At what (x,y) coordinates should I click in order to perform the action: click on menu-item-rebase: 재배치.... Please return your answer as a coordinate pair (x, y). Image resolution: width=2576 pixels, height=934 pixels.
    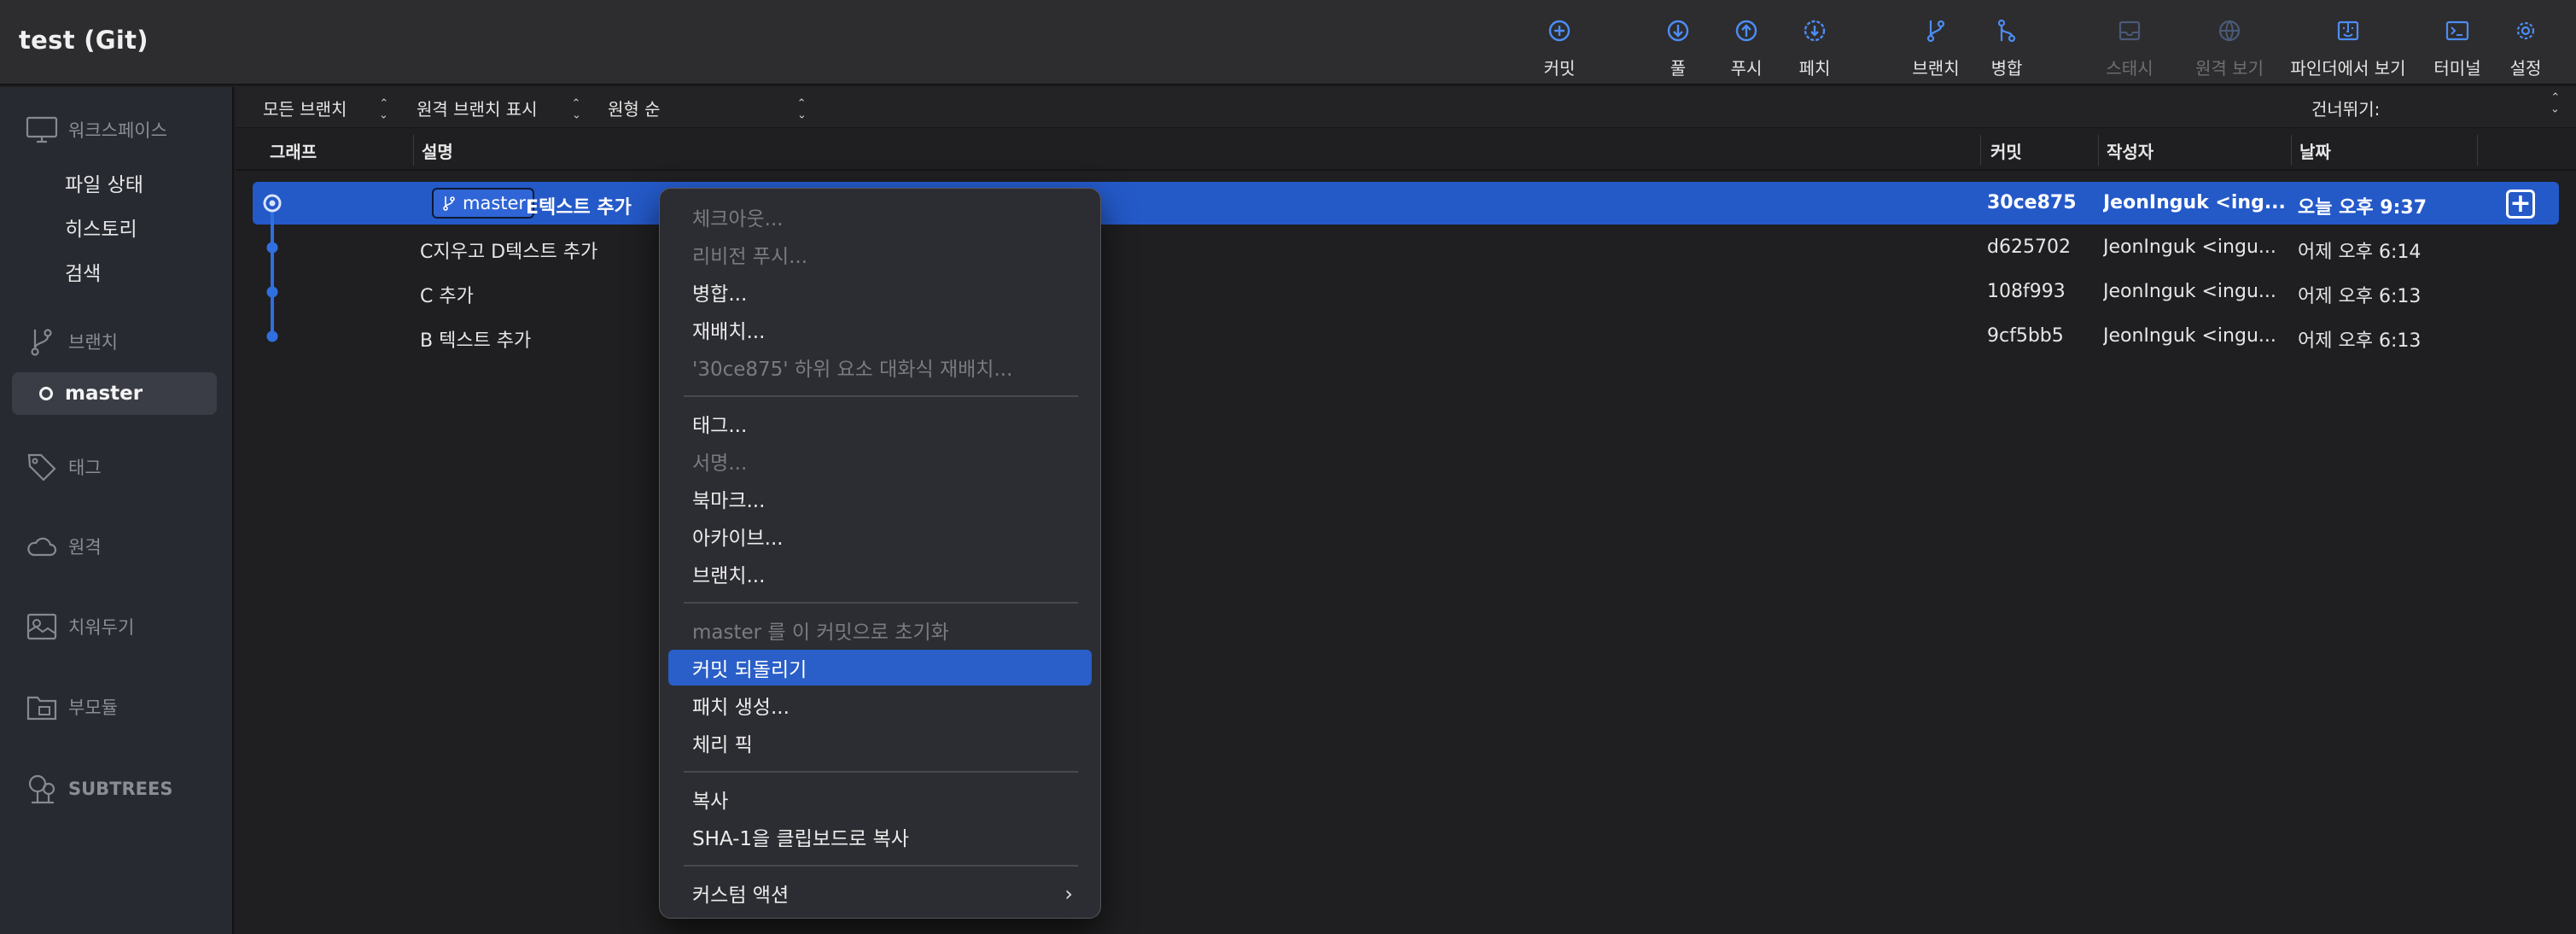
    Looking at the image, I should click on (880, 329).